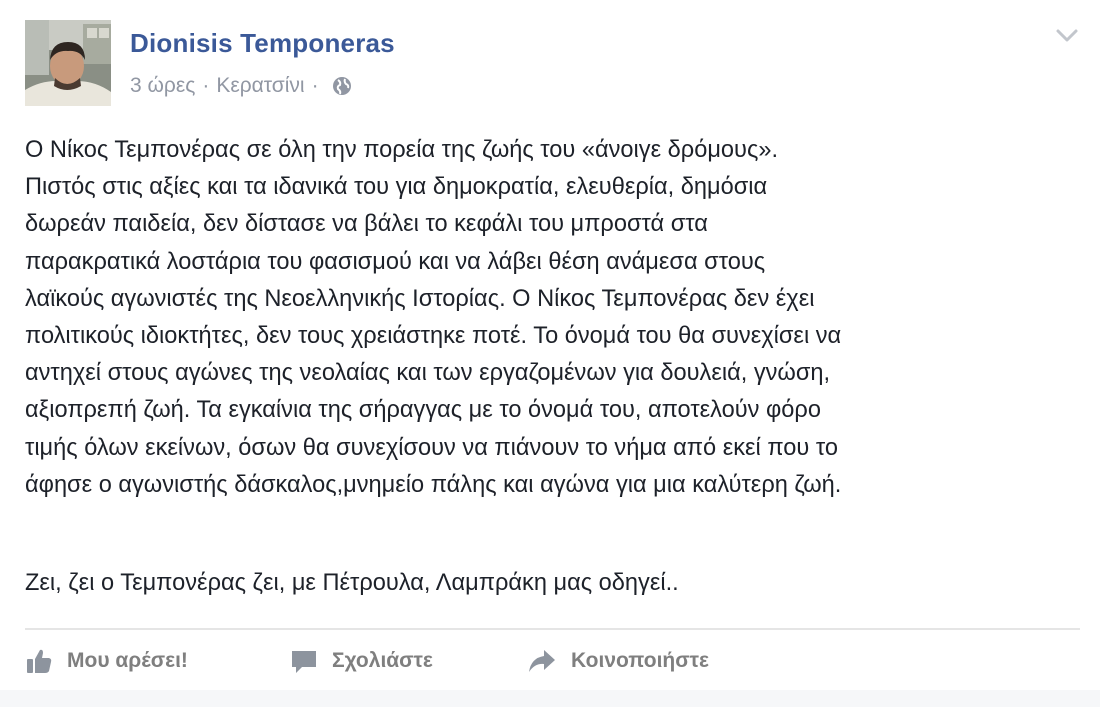 This screenshot has height=707, width=1100. What do you see at coordinates (127, 660) in the screenshot?
I see `like-label: Μου αρέσει!` at bounding box center [127, 660].